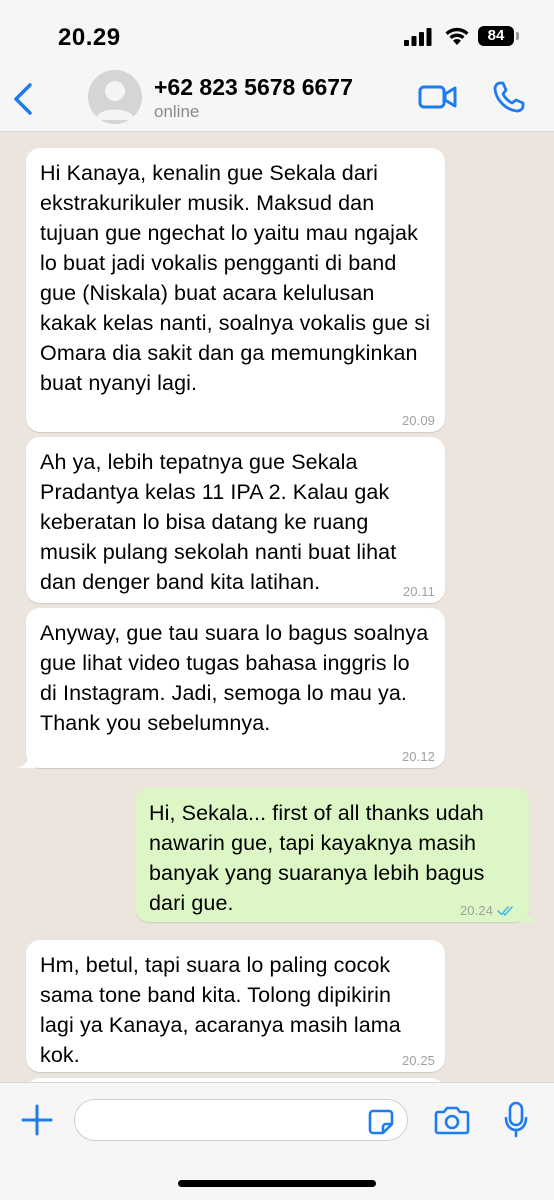 This screenshot has height=1200, width=554. I want to click on message-time: 20.09, so click(418, 420).